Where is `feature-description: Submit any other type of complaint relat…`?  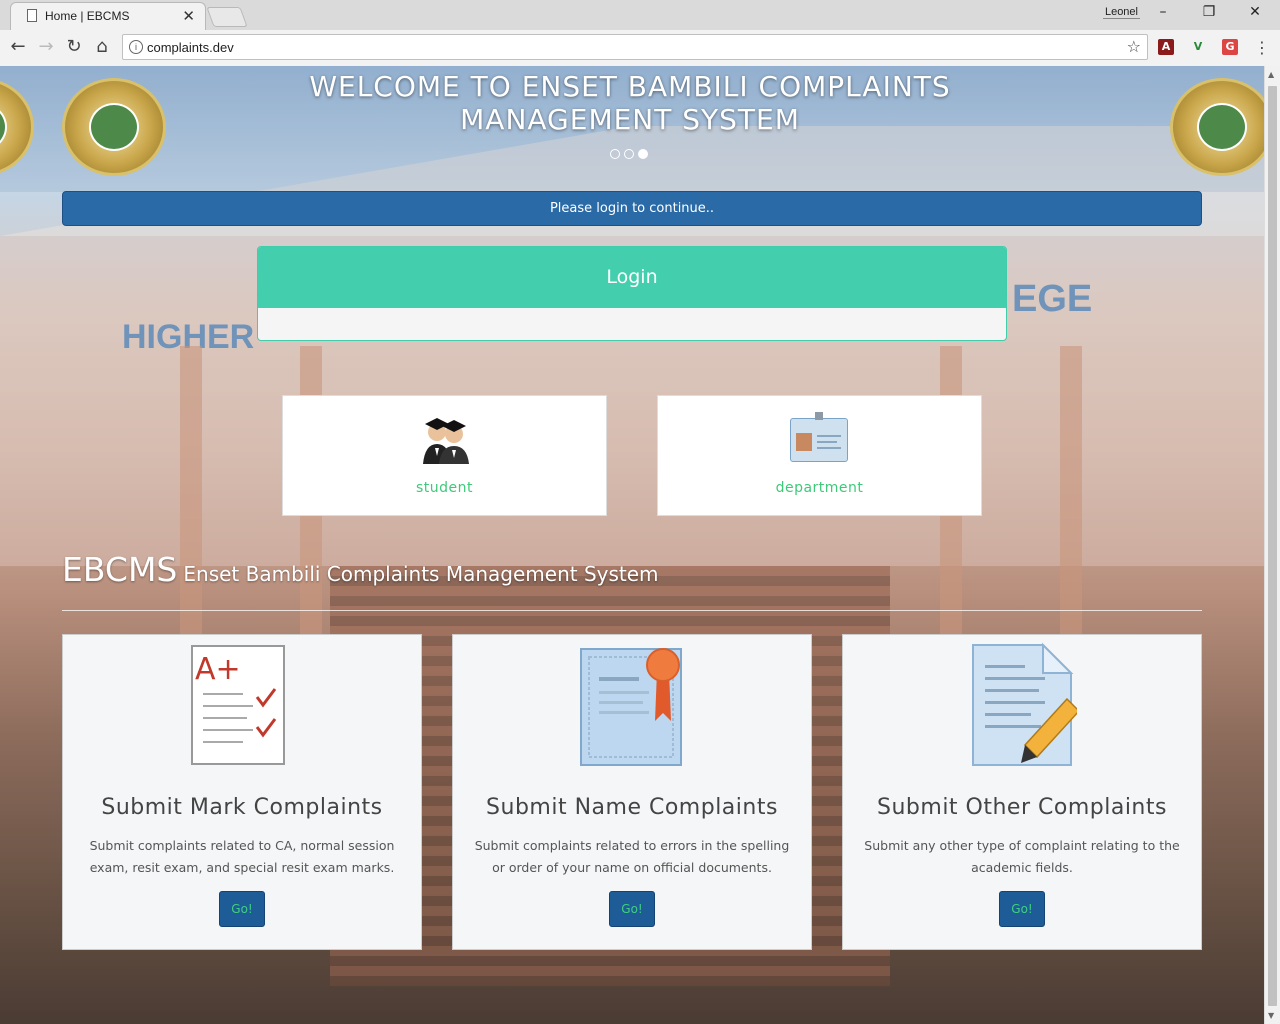
feature-description: Submit any other type of complaint relat… is located at coordinates (1022, 856).